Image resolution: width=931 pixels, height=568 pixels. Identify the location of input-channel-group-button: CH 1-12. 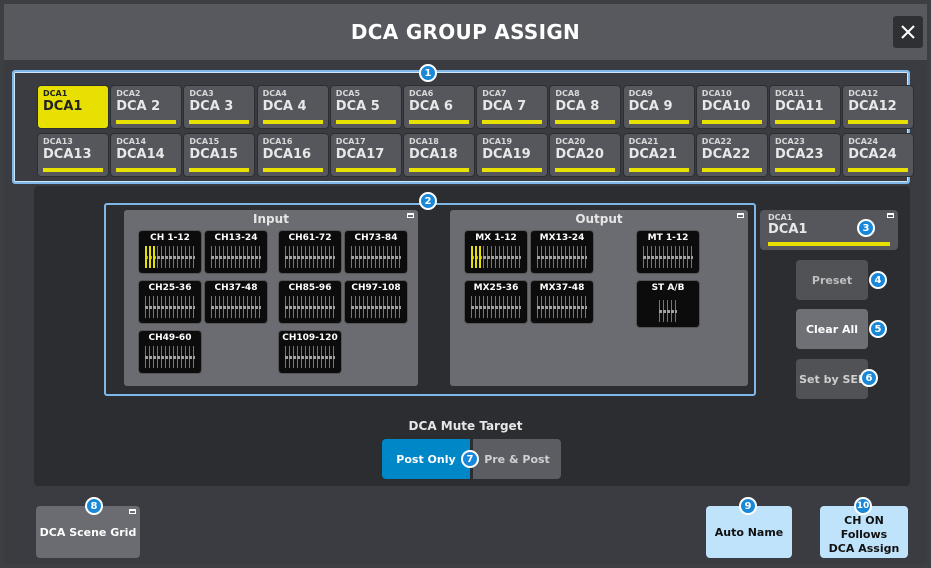
(170, 252).